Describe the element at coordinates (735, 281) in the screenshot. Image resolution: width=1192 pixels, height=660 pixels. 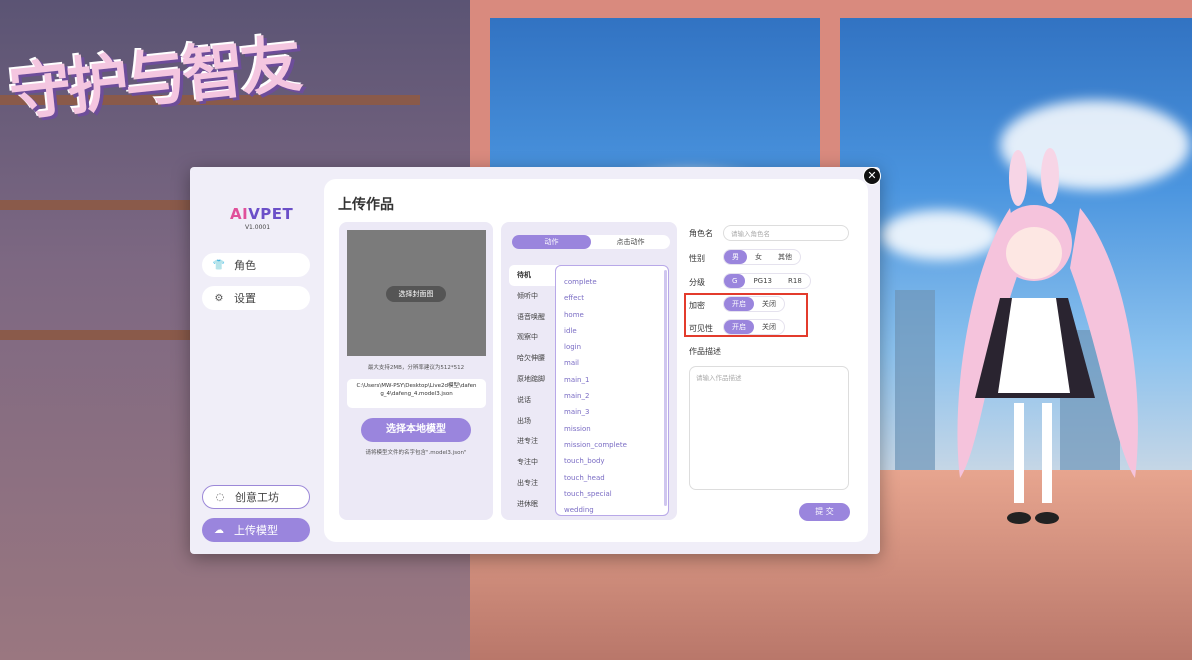
I see `rating-option-g: G` at that location.